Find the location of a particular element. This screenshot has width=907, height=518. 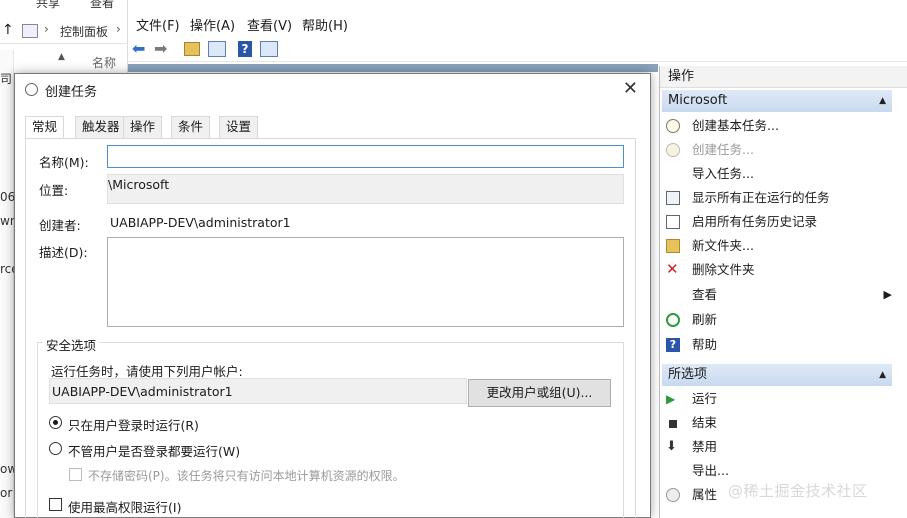

no-store-password-label: 不存储密码(P)。该任务将只有访问本地计算机资源的权限。 is located at coordinates (246, 476).